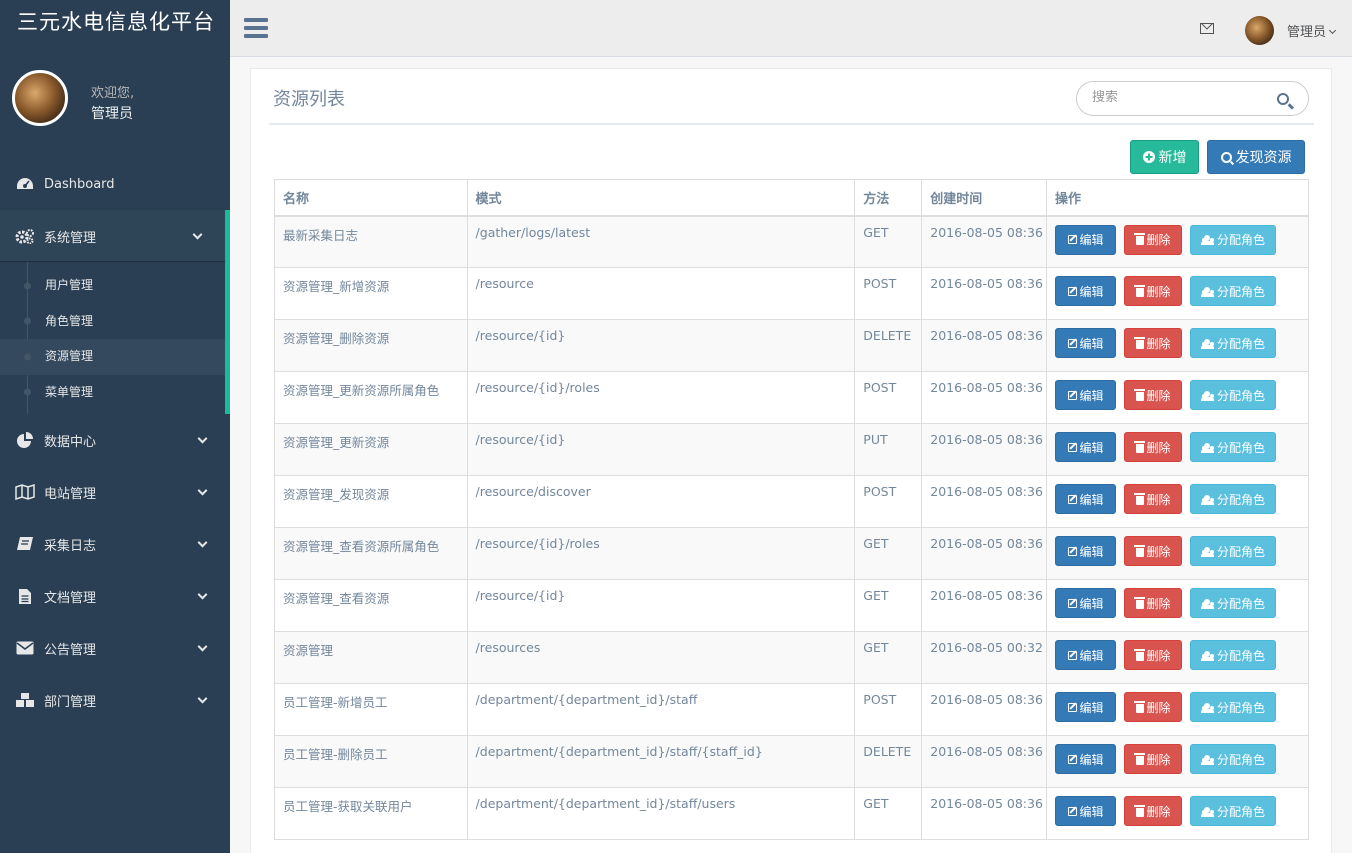 Image resolution: width=1352 pixels, height=853 pixels. I want to click on search-icon, so click(1283, 99).